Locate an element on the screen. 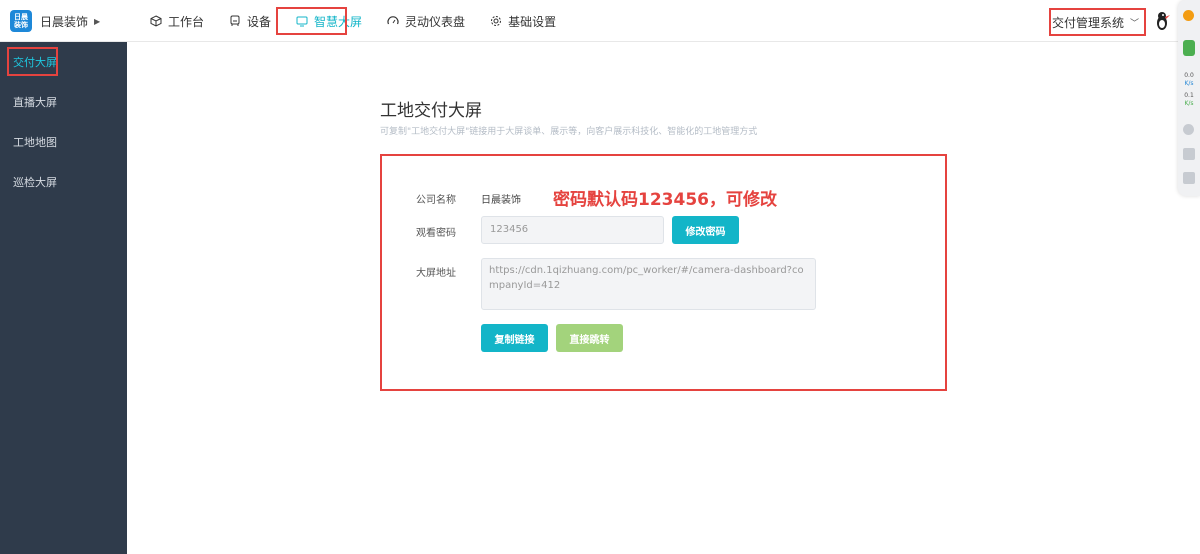 This screenshot has height=554, width=1200. nav-label: 工作台 is located at coordinates (186, 21).